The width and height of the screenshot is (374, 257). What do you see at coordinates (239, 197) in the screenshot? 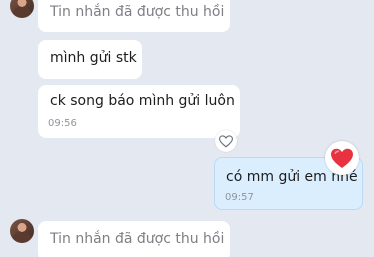
I see `message-timestamp: 09:57` at bounding box center [239, 197].